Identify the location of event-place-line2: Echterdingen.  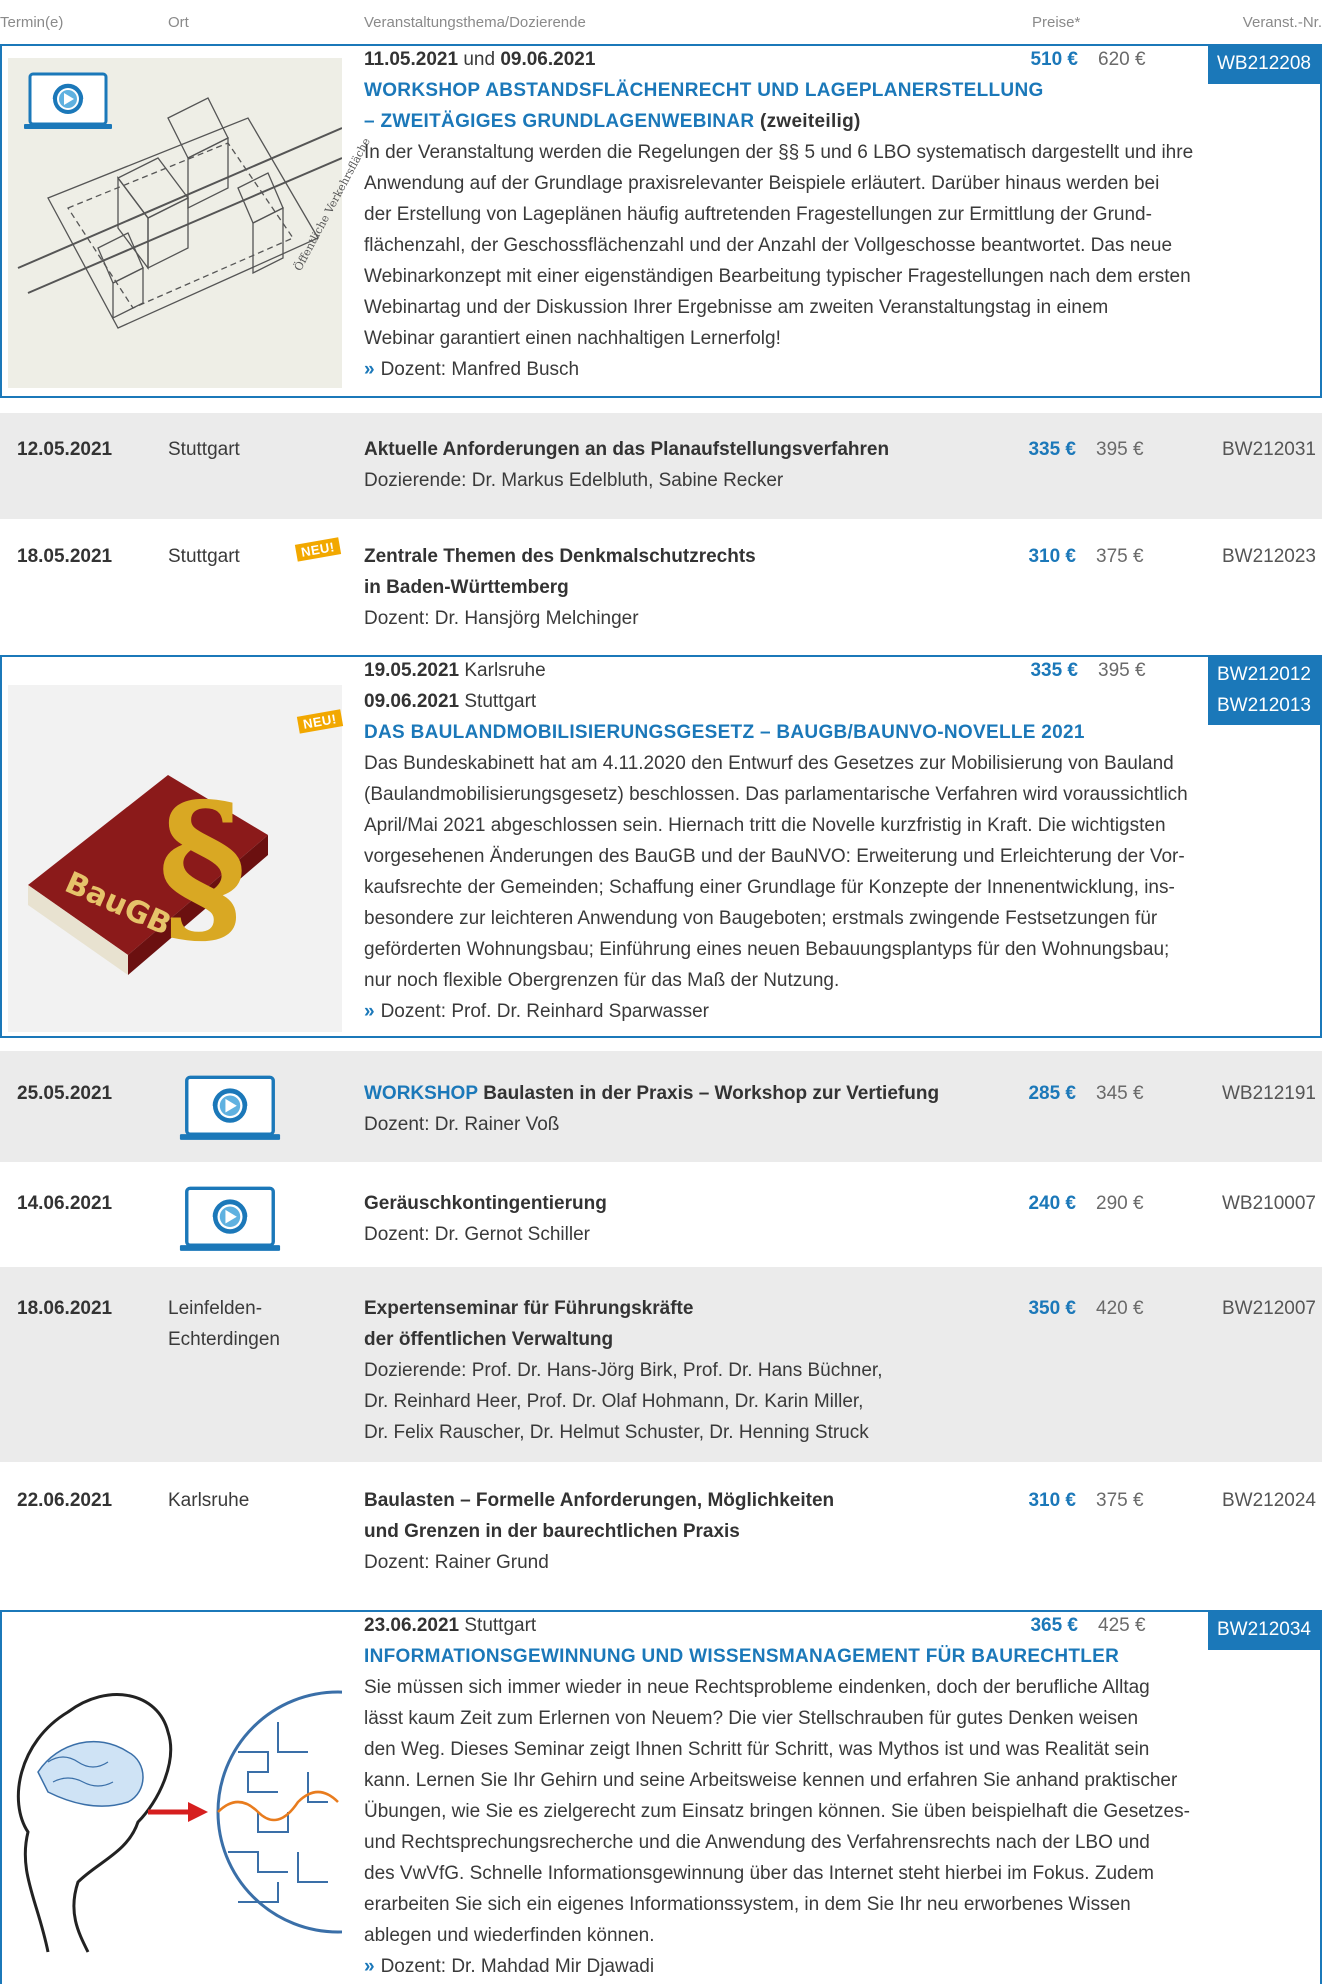
(224, 1339).